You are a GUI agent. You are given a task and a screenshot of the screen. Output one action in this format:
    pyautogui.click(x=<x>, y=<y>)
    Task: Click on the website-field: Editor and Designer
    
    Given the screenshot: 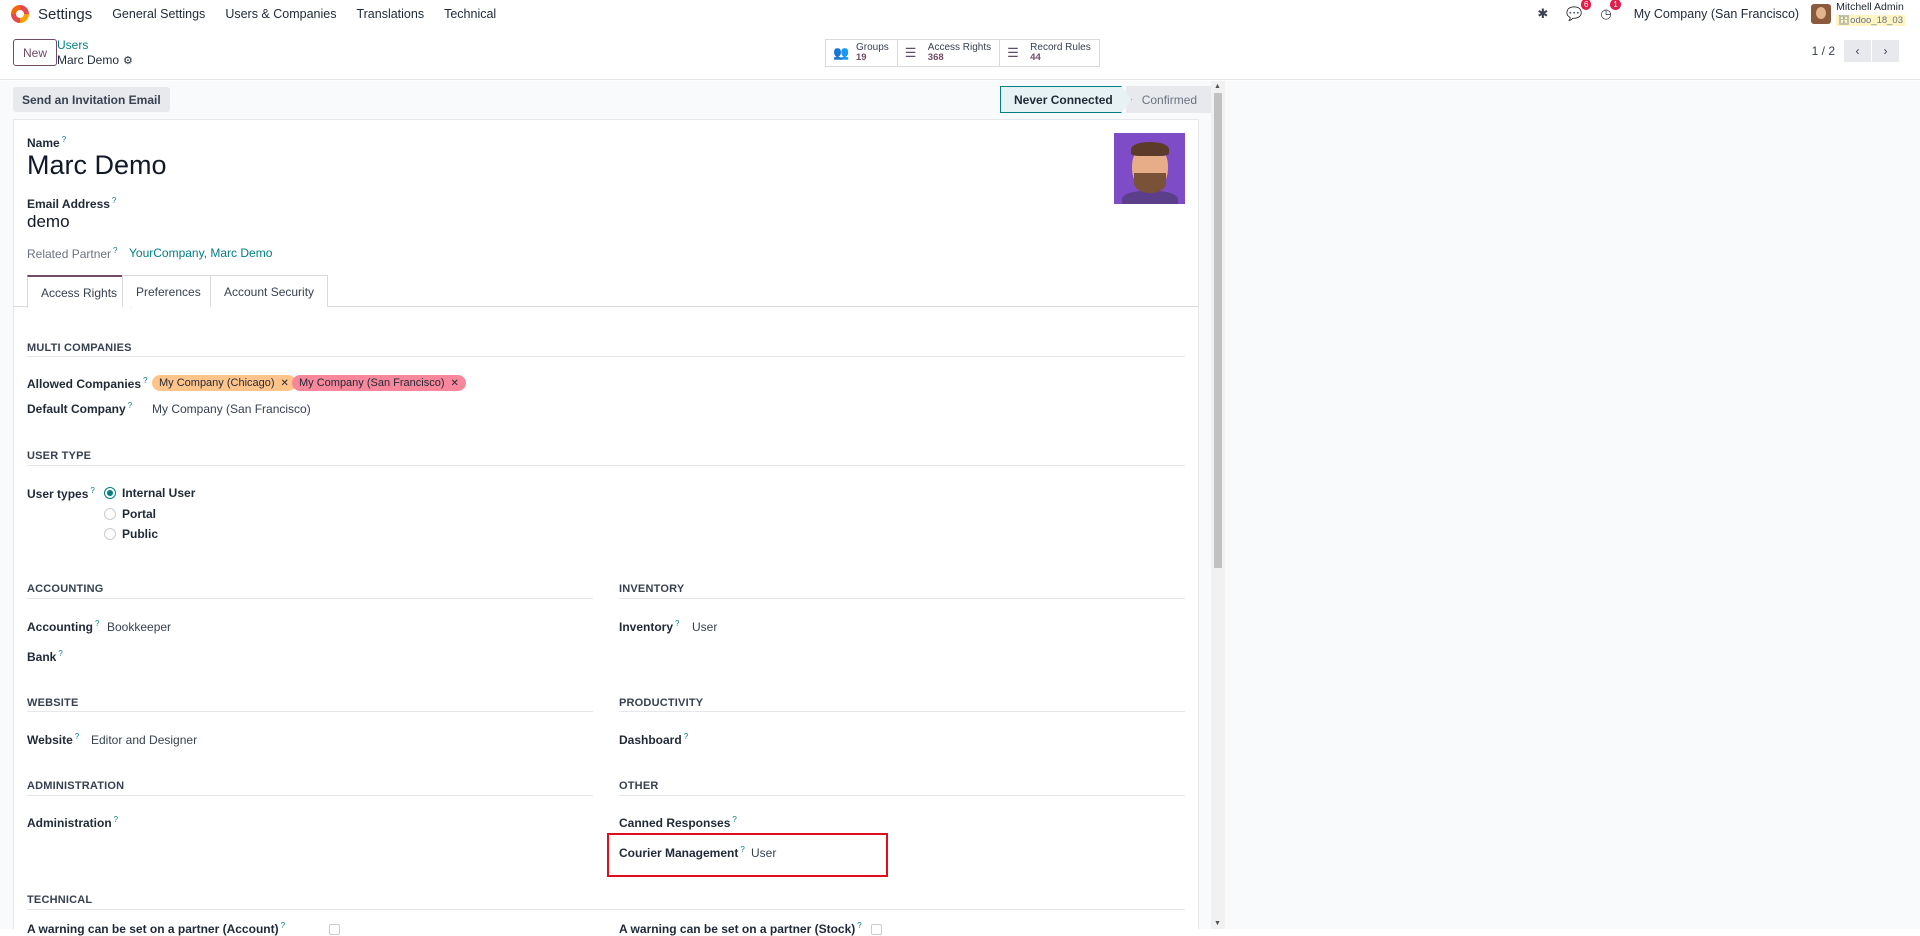 What is the action you would take?
    pyautogui.click(x=144, y=740)
    